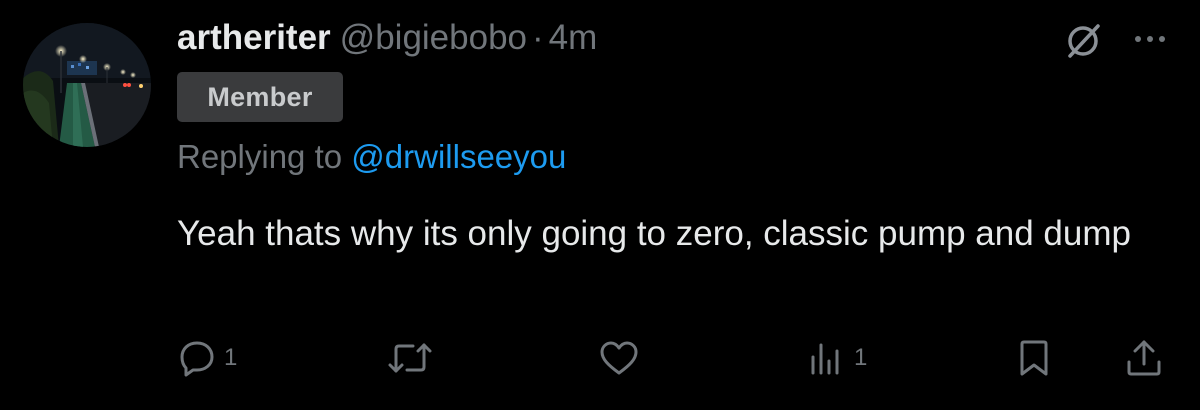 The width and height of the screenshot is (1200, 410). Describe the element at coordinates (619, 358) in the screenshot. I see `like-icon` at that location.